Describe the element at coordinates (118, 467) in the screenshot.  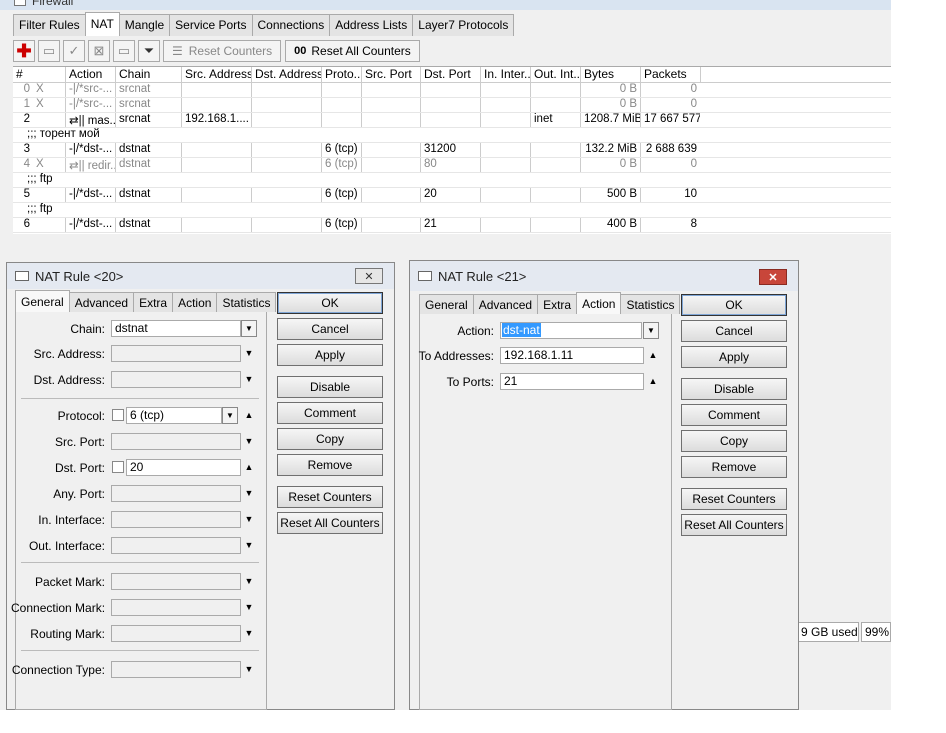
I see `dst-port-not-checkbox` at that location.